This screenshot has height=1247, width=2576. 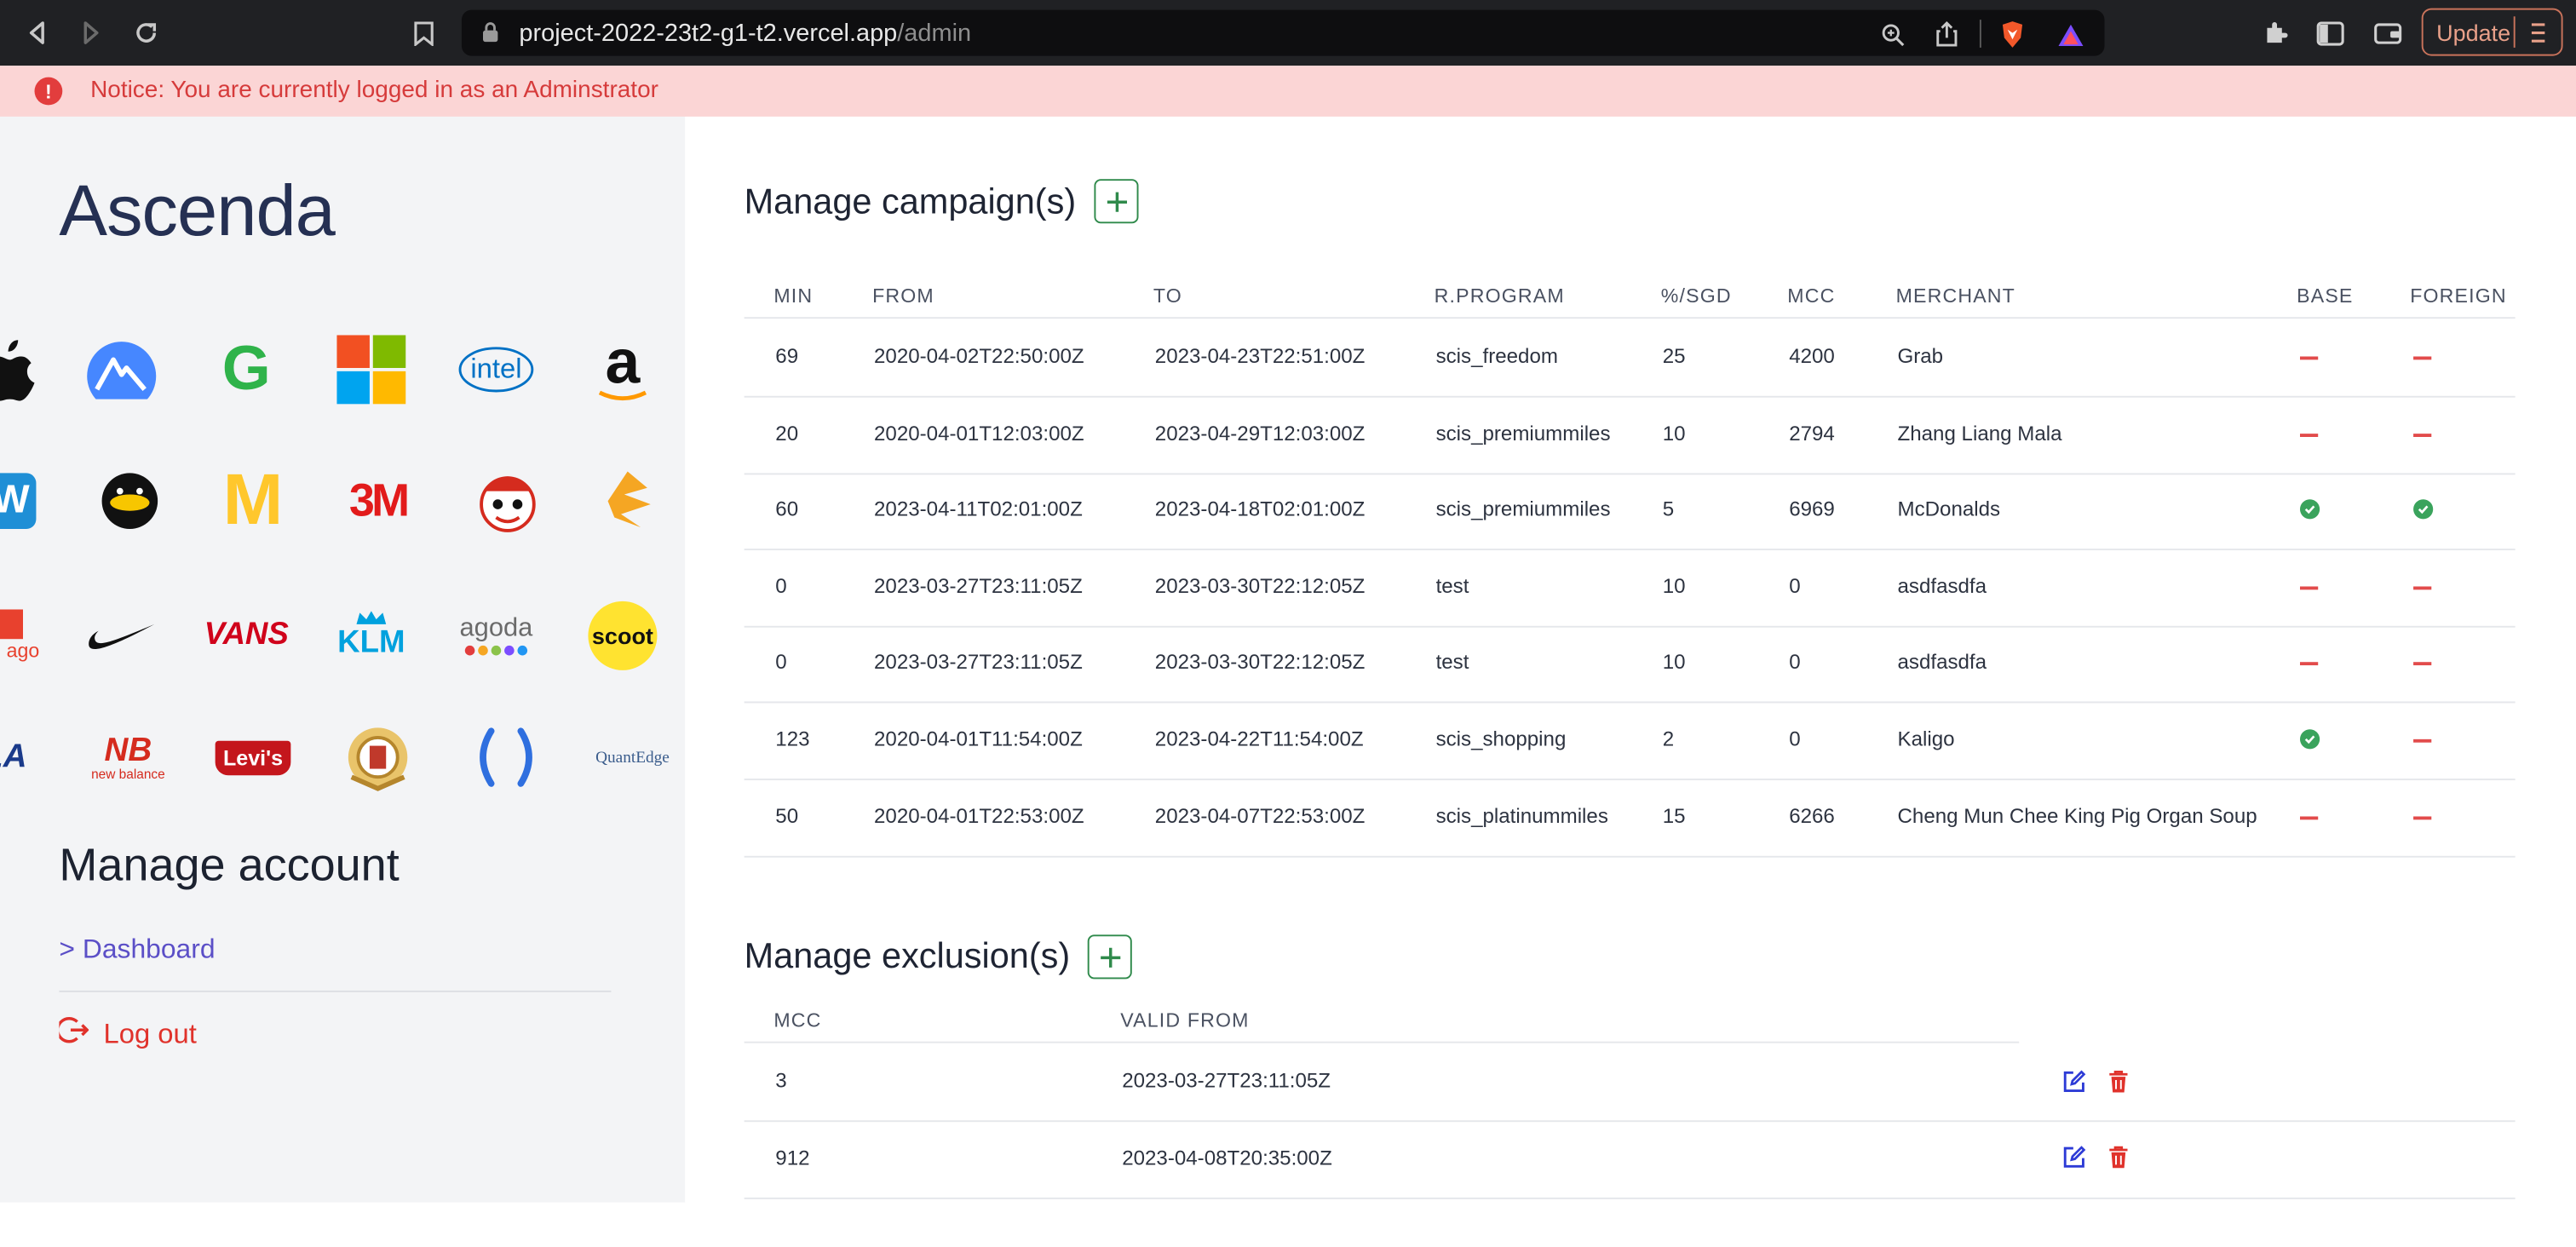 I want to click on logout-button: Log out, so click(x=126, y=1034).